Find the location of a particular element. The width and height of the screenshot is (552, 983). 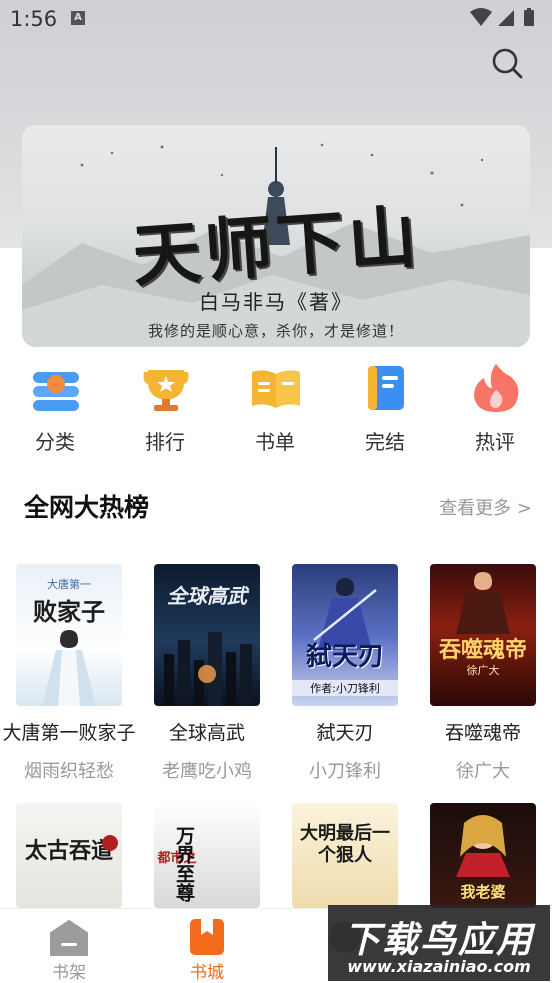

book-cover: 全球高武 is located at coordinates (207, 635).